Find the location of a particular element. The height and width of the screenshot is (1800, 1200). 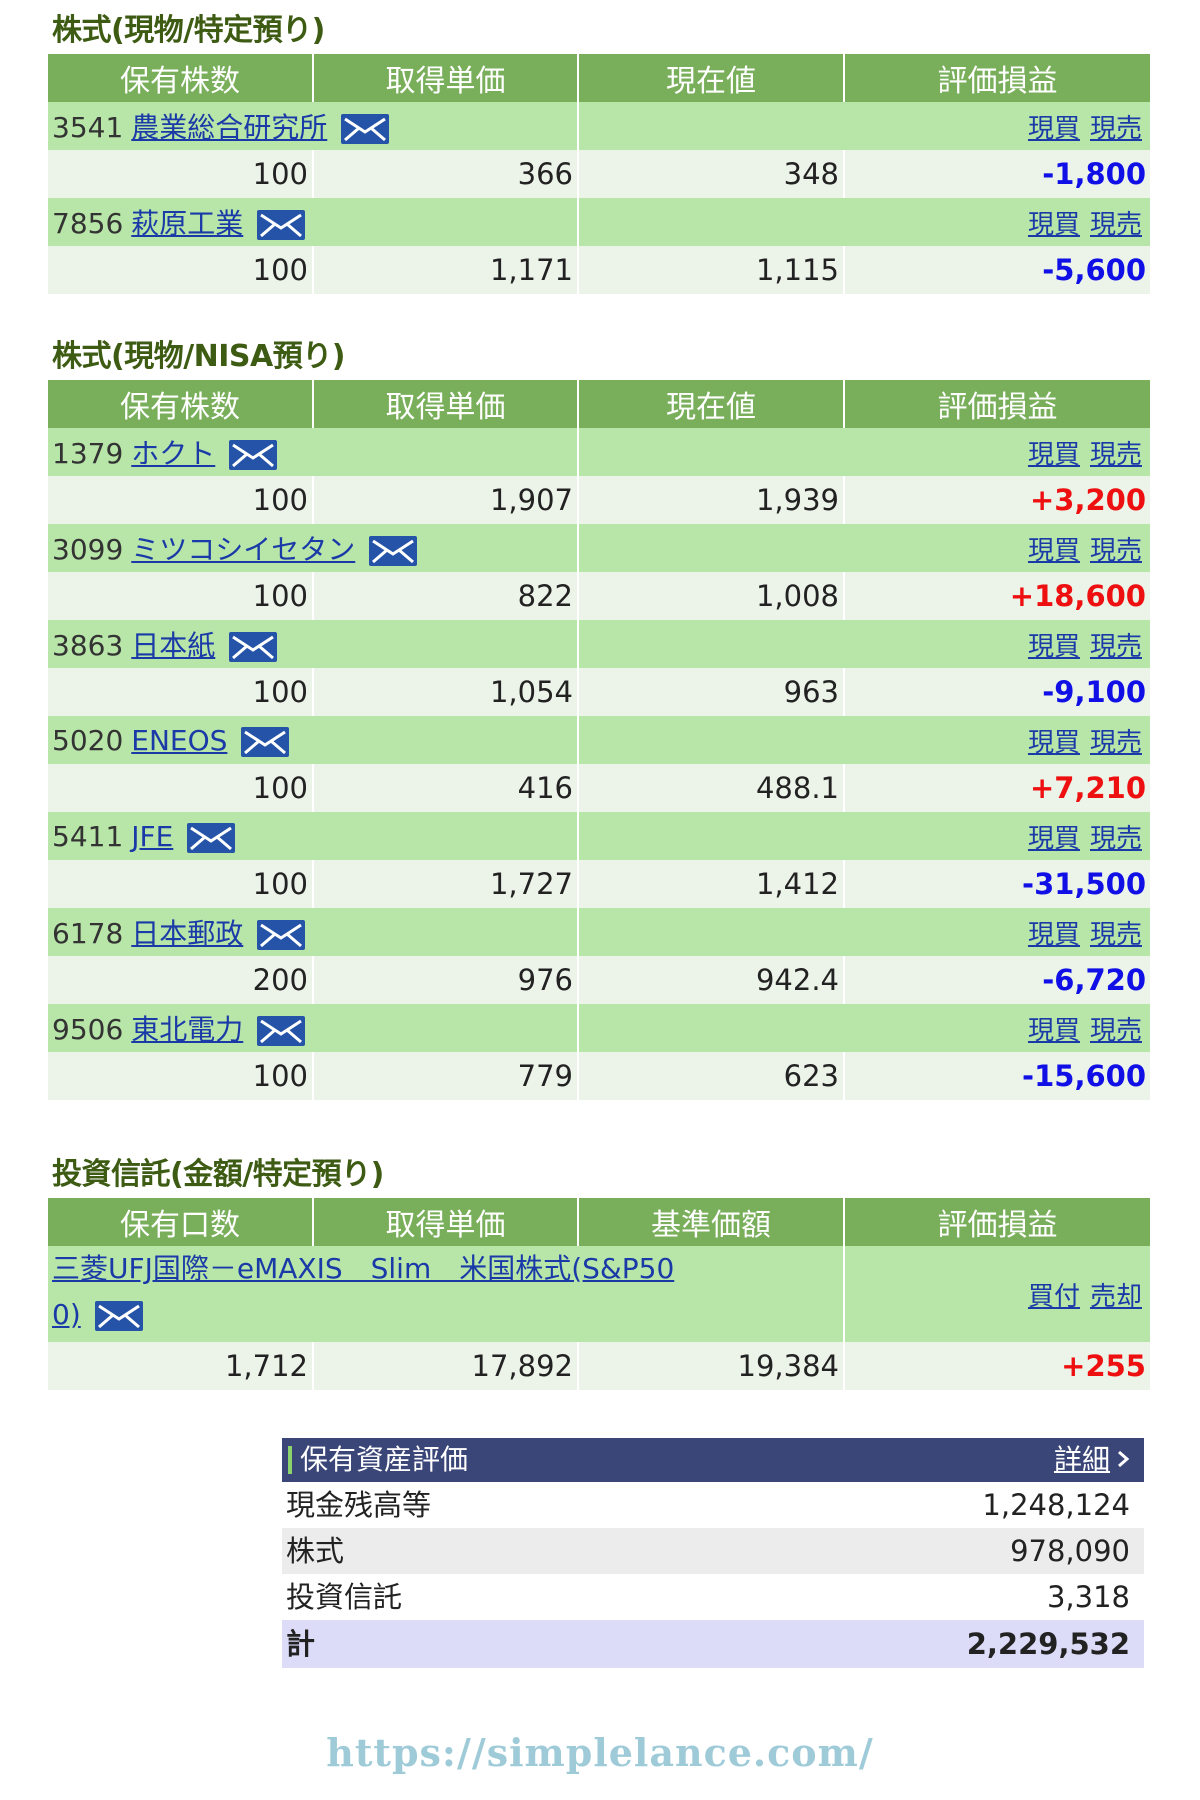

stock-code: 1379 is located at coordinates (88, 453).